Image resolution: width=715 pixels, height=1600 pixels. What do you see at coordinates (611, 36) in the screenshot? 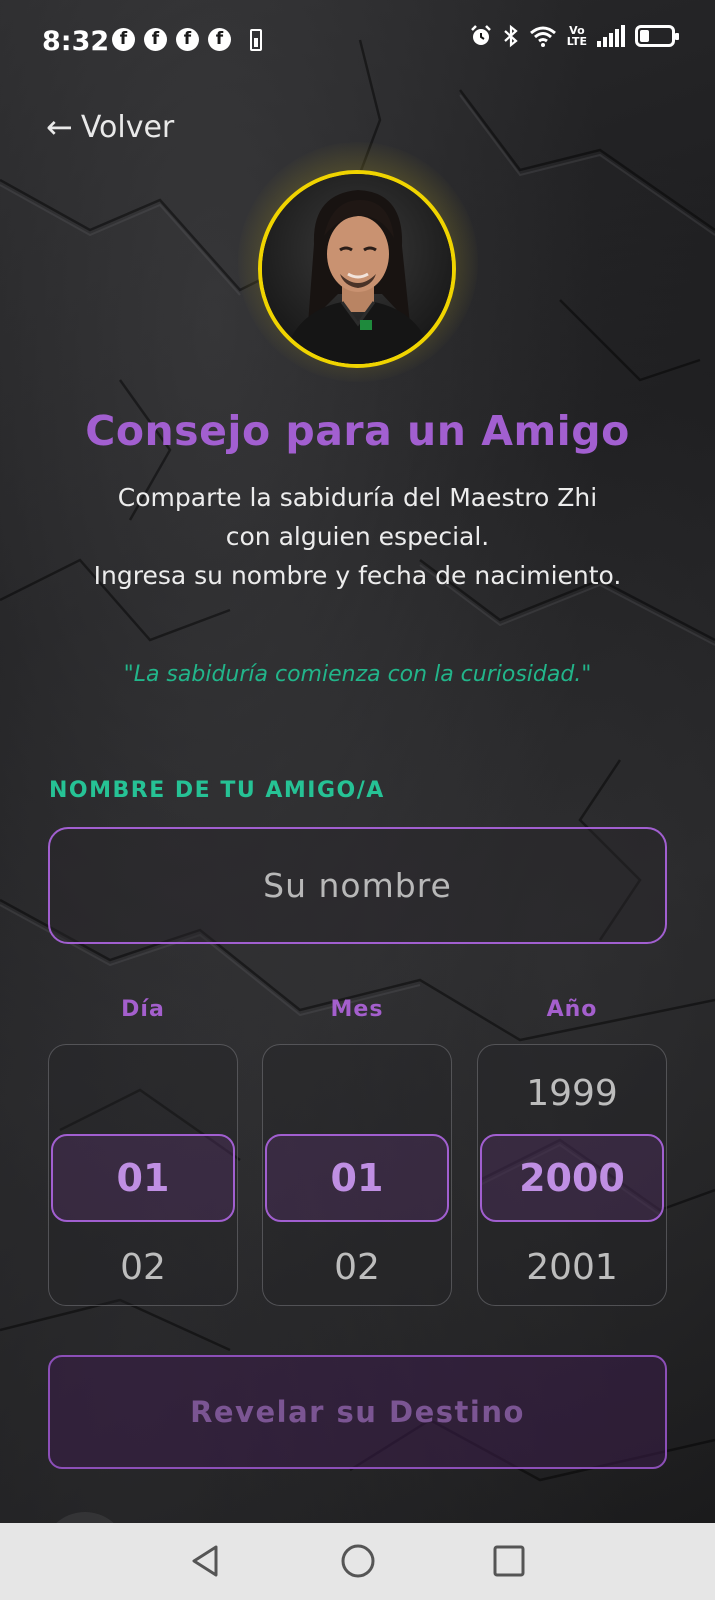
I see `signal-icon` at bounding box center [611, 36].